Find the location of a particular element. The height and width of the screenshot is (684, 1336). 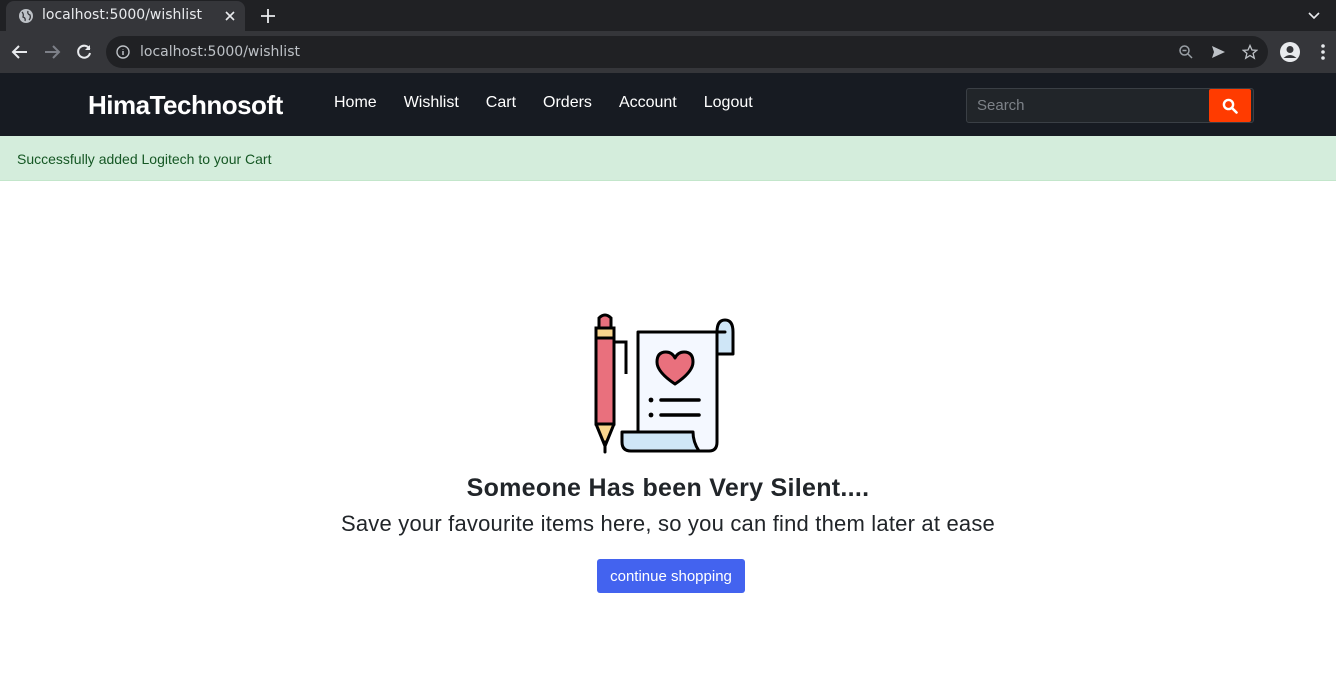

nav-link-wishlist: Wishlist is located at coordinates (431, 103).